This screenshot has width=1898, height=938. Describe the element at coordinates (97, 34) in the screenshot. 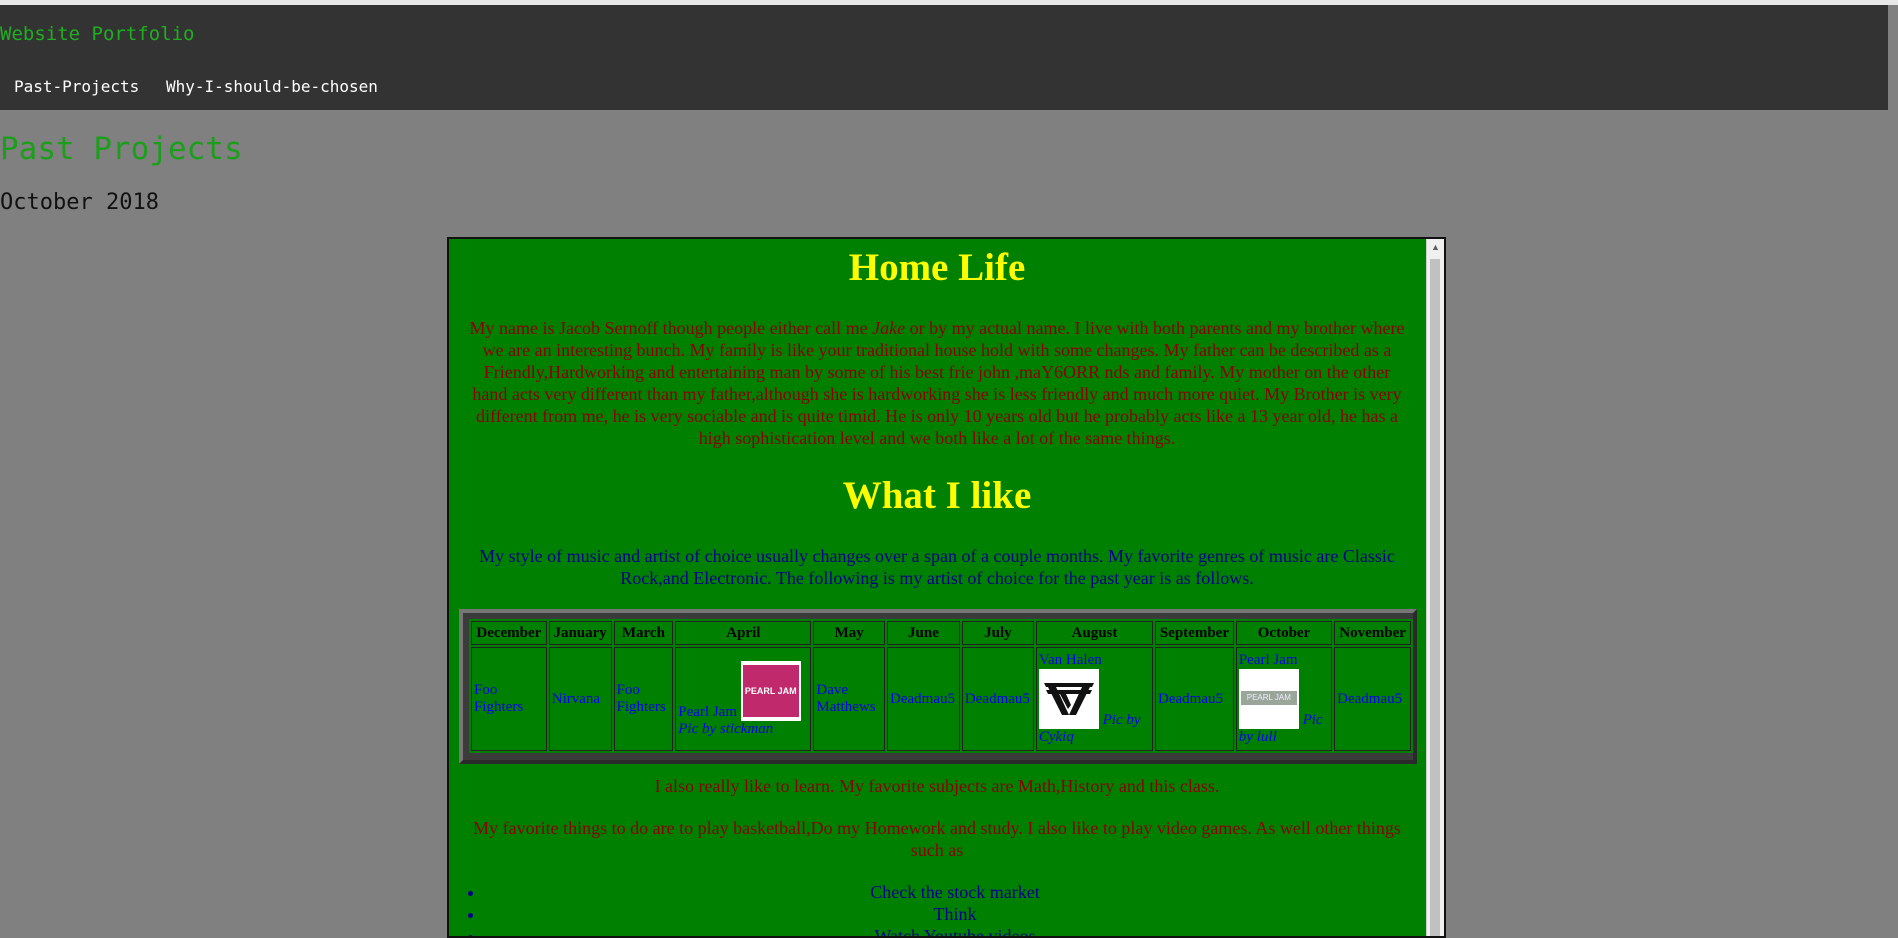

I see `site-title: Website Portfolio` at that location.